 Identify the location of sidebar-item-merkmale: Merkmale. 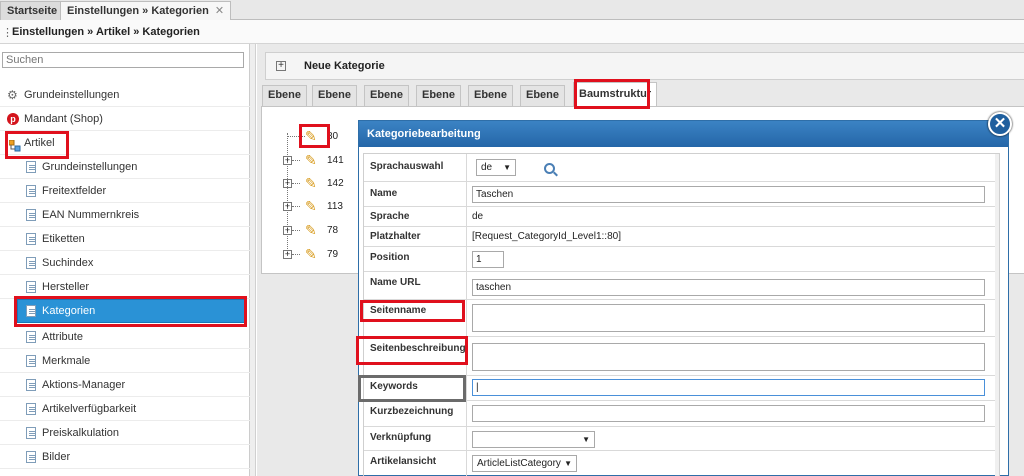
(125, 361).